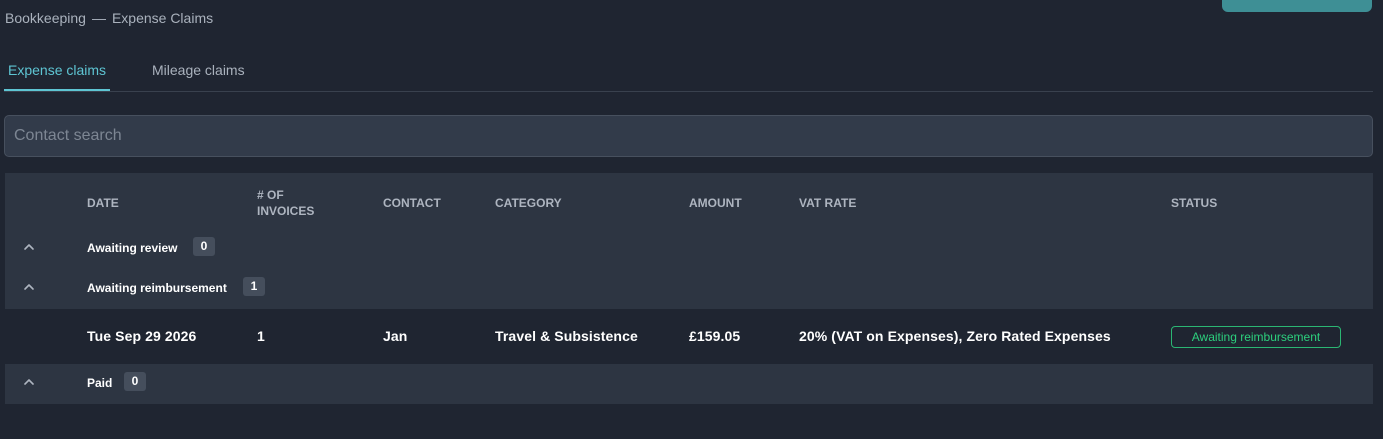 The width and height of the screenshot is (1383, 439). Describe the element at coordinates (103, 203) in the screenshot. I see `column-header-date: DATE` at that location.